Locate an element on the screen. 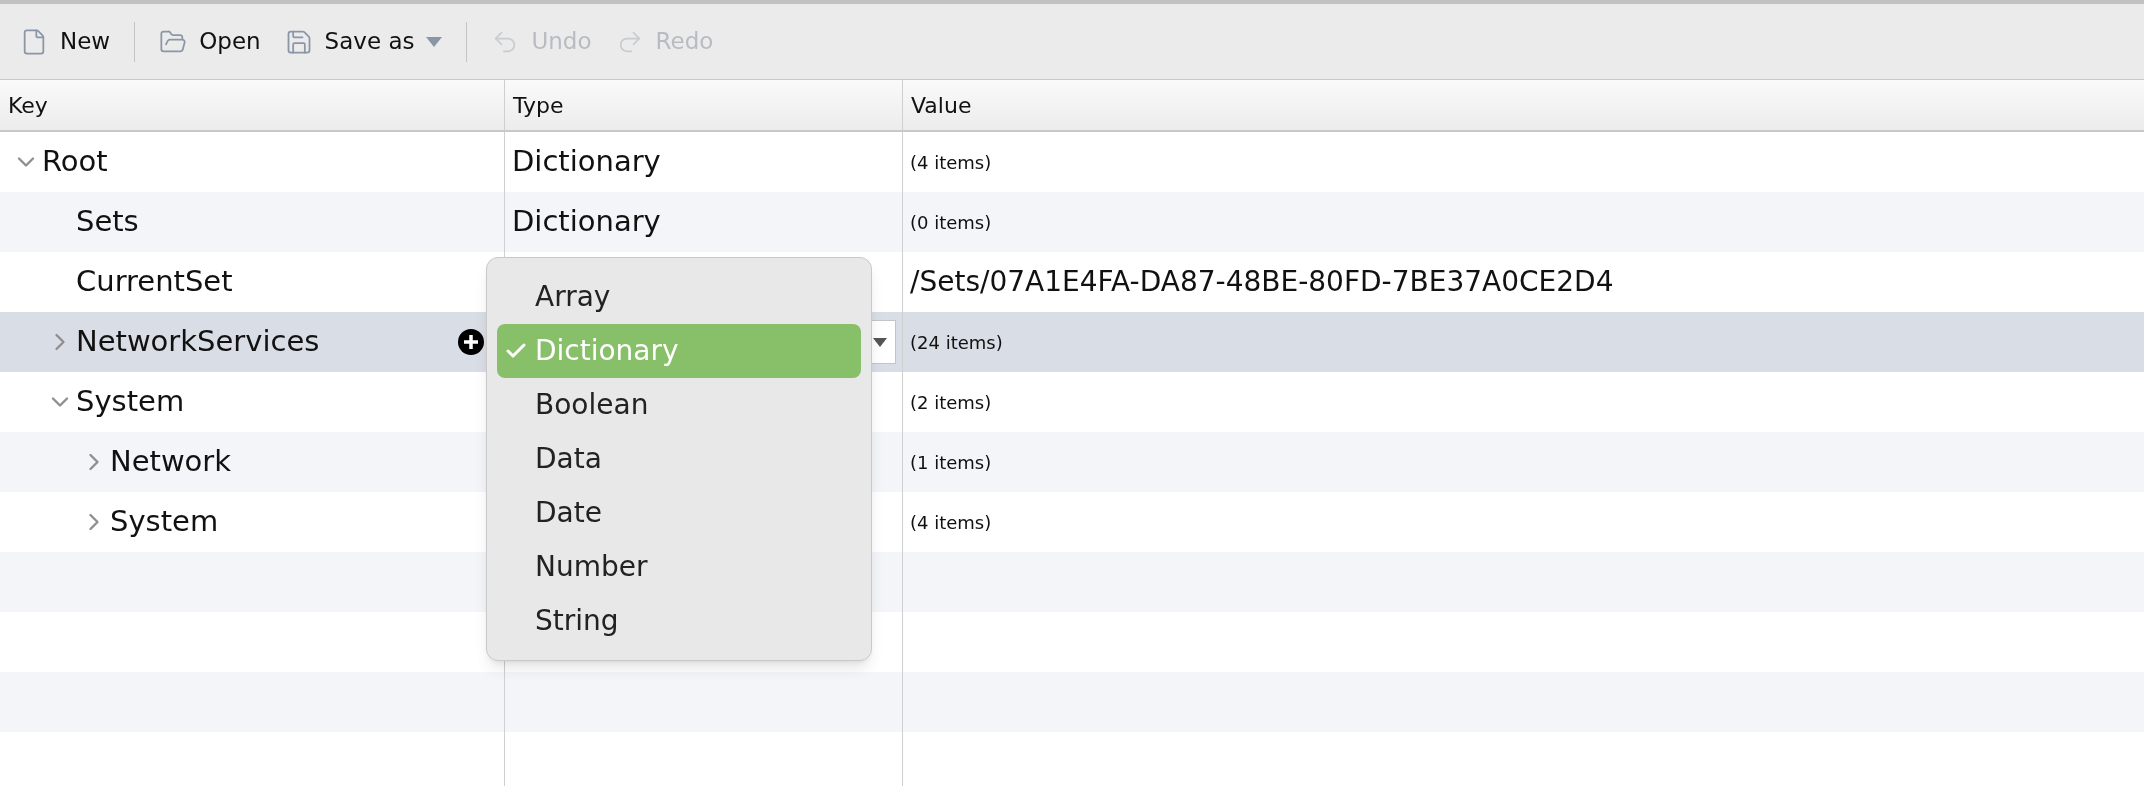 The image size is (2144, 786). menu-option: Data is located at coordinates (679, 459).